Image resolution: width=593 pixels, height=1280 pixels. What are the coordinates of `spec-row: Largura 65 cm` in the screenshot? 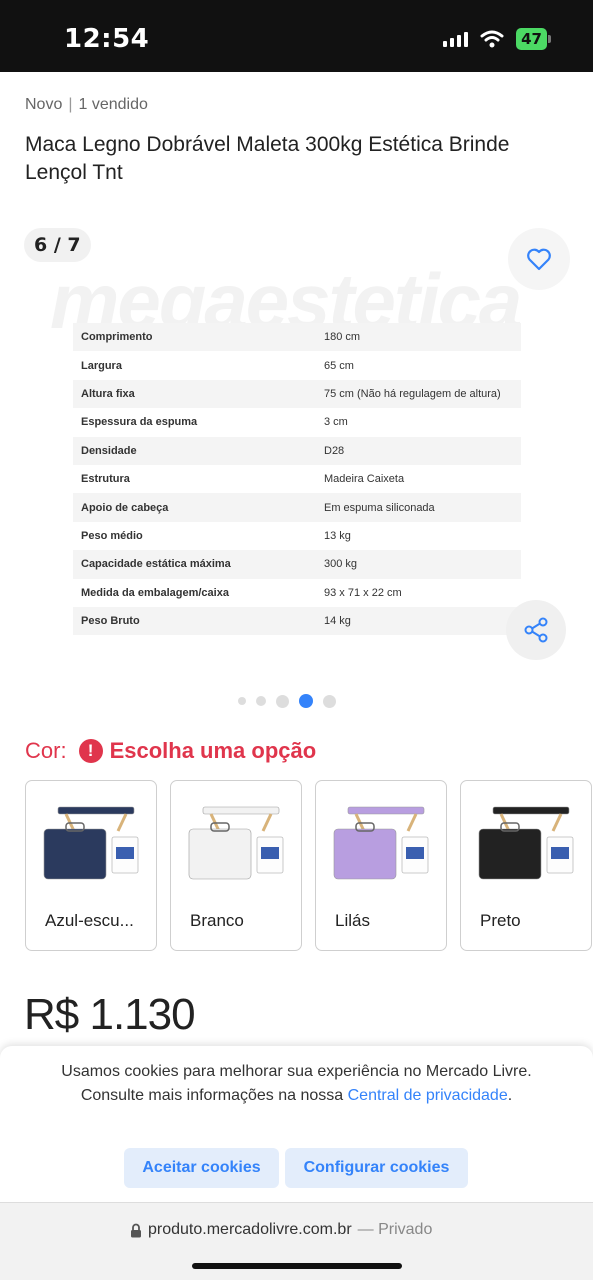 It's located at (297, 365).